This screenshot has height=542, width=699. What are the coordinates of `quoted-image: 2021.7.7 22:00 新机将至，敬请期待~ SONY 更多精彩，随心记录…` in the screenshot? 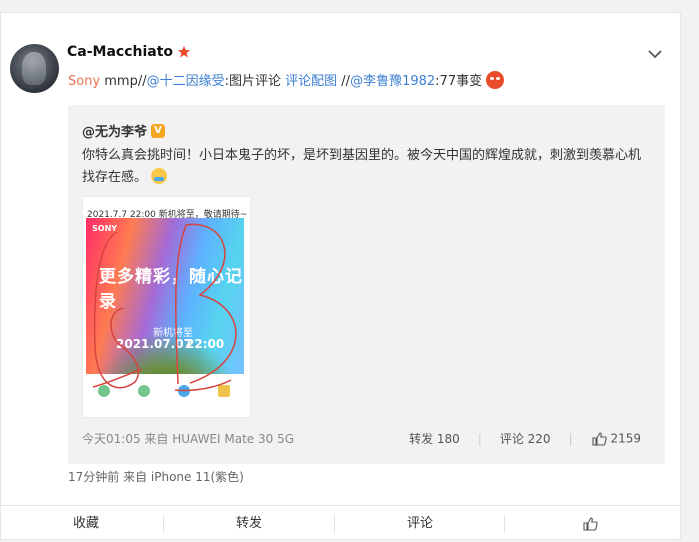 It's located at (166, 307).